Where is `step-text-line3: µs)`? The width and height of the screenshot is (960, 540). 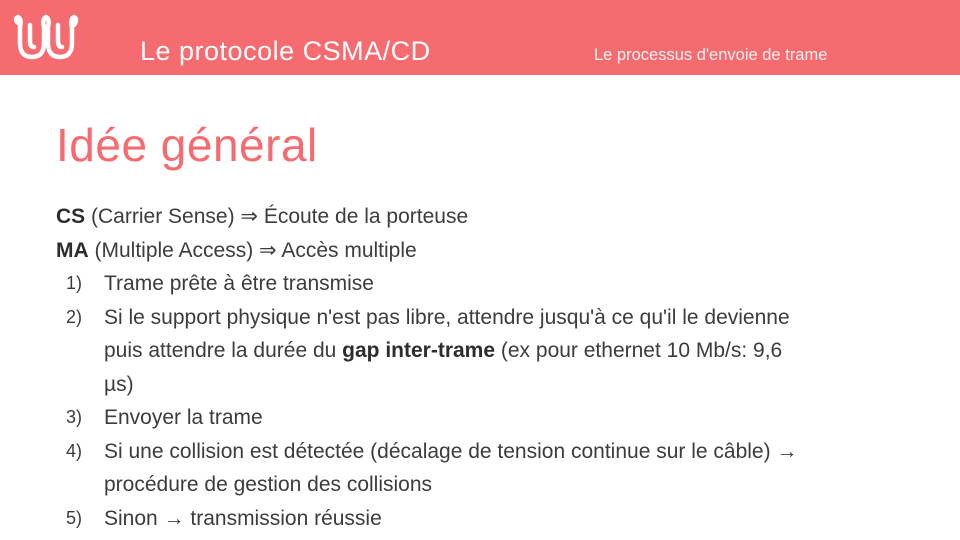
step-text-line3: µs) is located at coordinates (119, 384).